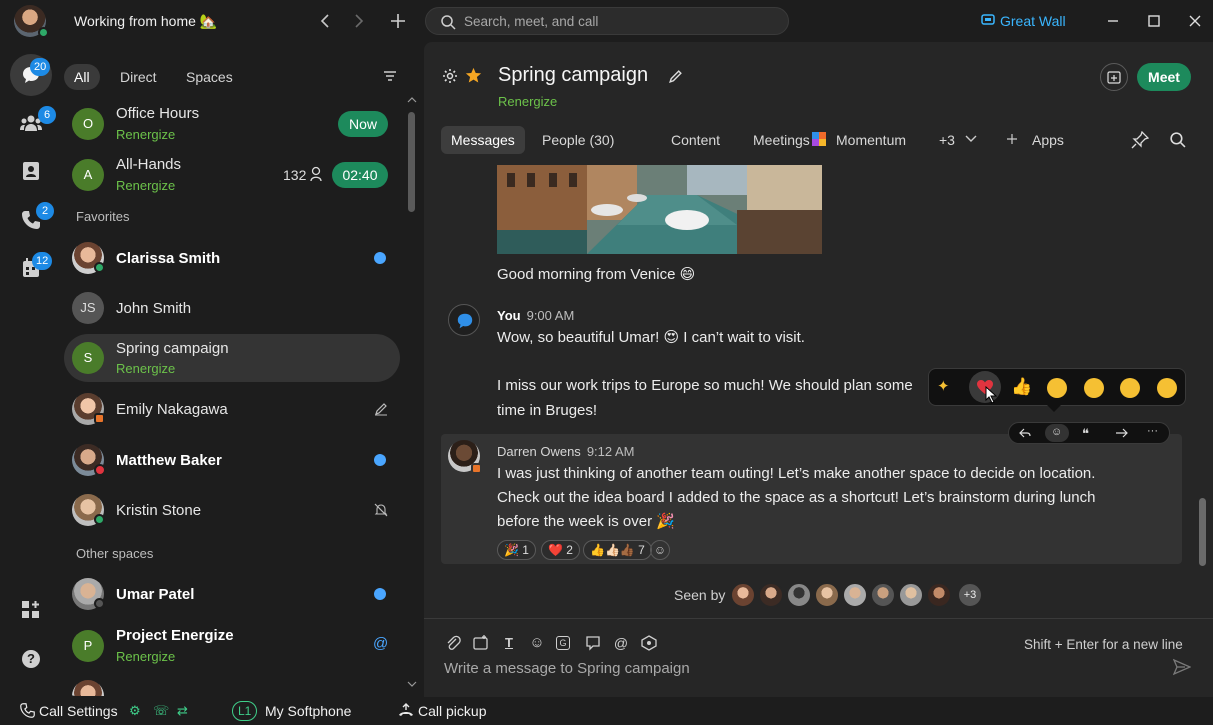 The image size is (1213, 725). What do you see at coordinates (149, 164) in the screenshot?
I see `list-item-title: All-Hands` at bounding box center [149, 164].